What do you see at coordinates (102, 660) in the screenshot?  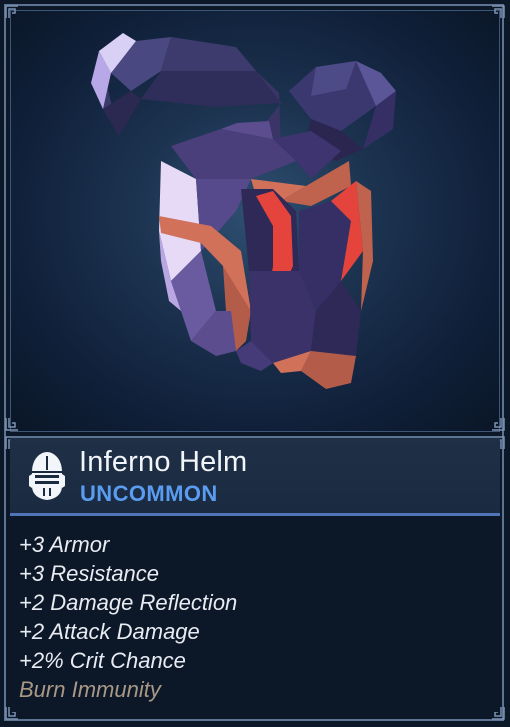 I see `stat-line-crit-chance: +2% Crit Chance` at bounding box center [102, 660].